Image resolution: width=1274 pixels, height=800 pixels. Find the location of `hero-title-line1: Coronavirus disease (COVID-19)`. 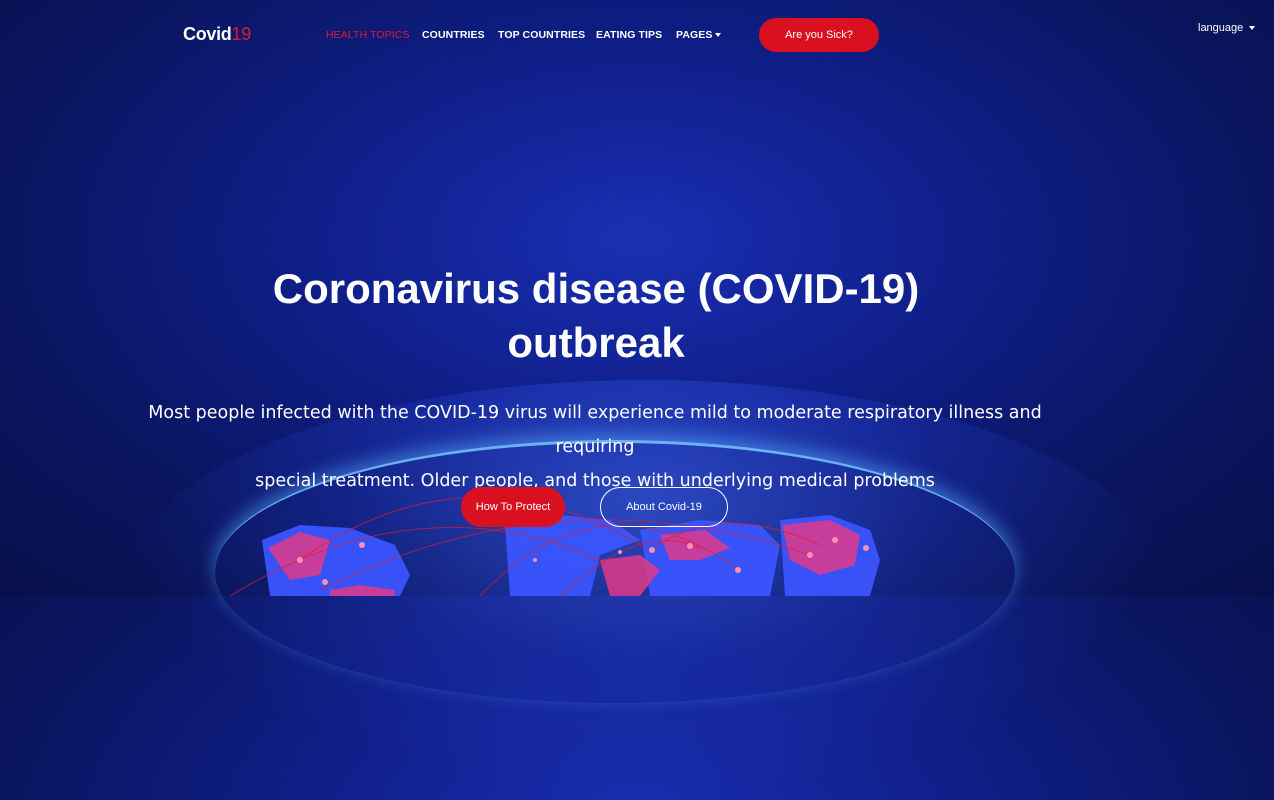

hero-title-line1: Coronavirus disease (COVID-19) is located at coordinates (596, 288).